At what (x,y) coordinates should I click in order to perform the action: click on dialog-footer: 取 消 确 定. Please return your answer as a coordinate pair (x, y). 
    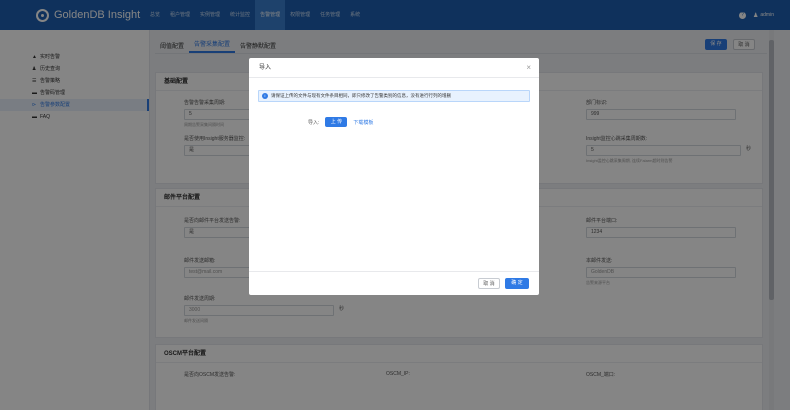
    Looking at the image, I should click on (394, 283).